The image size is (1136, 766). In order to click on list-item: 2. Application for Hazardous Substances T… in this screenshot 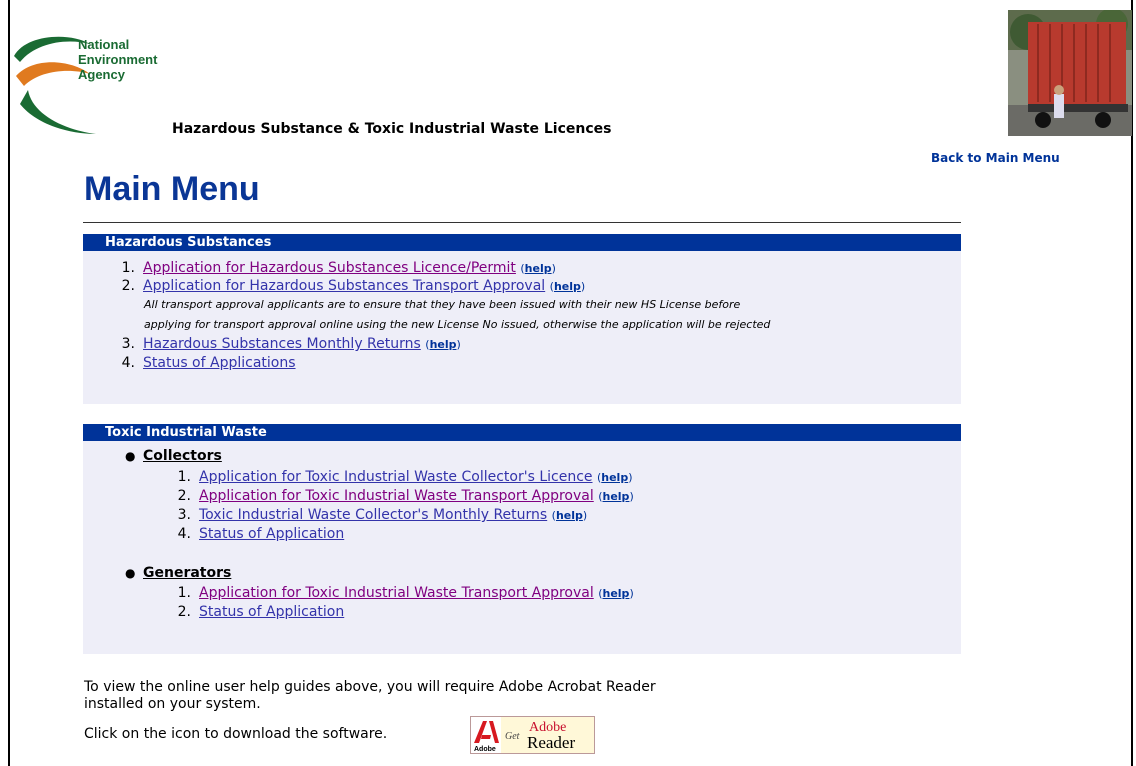, I will do `click(349, 286)`.